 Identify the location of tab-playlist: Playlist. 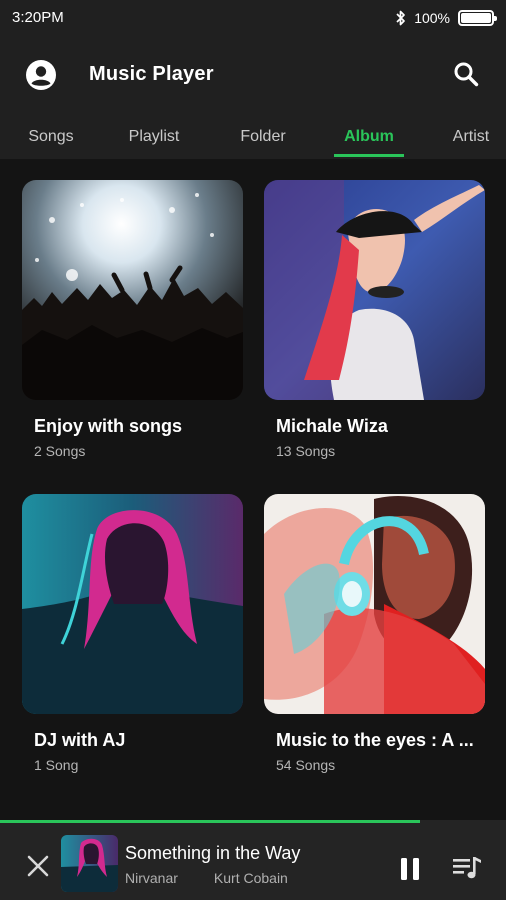
(154, 139).